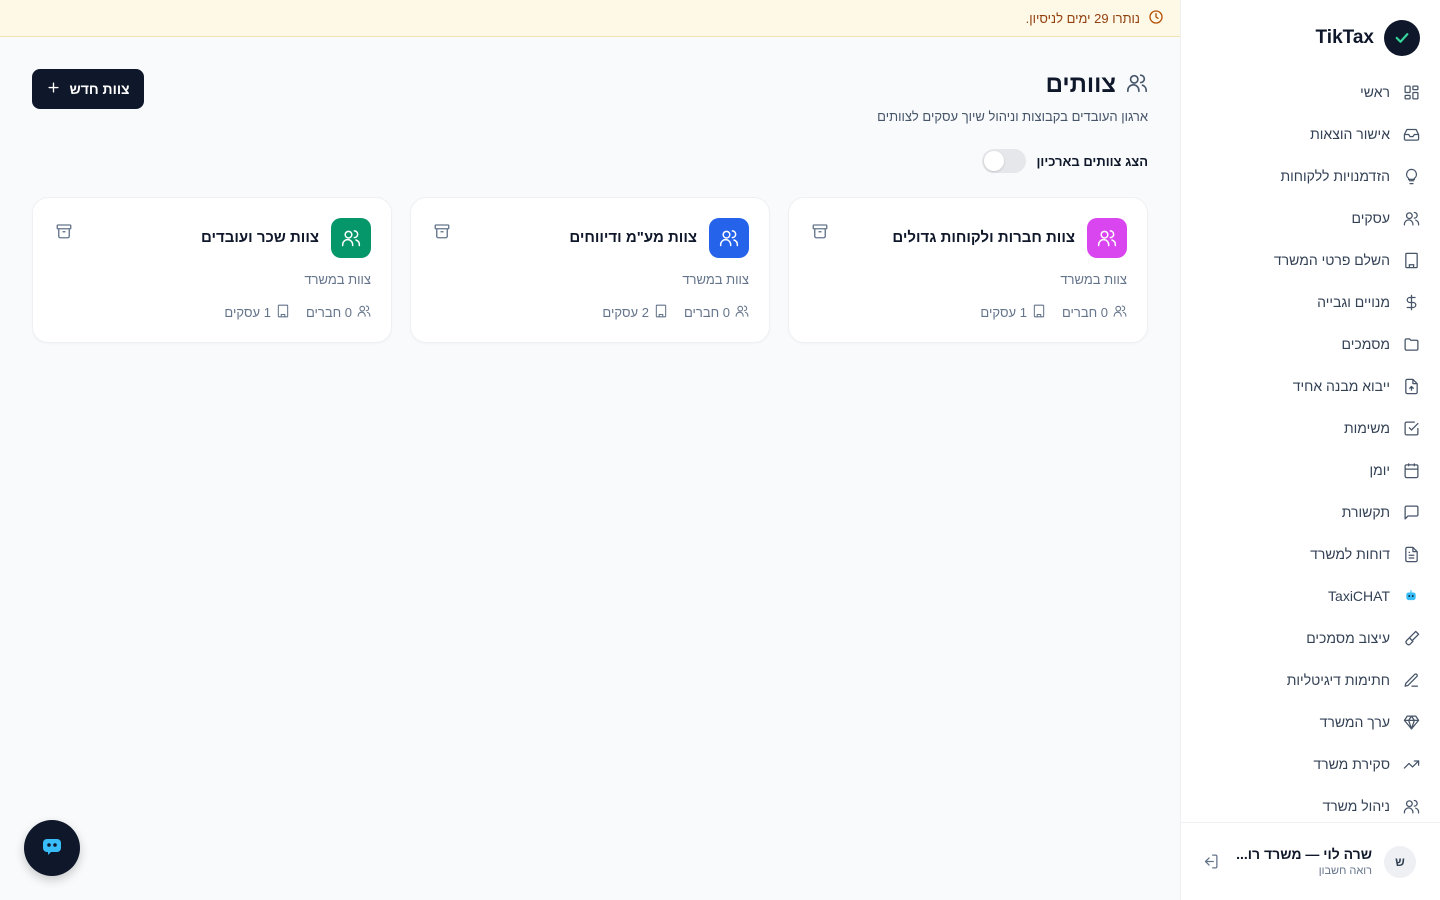  What do you see at coordinates (1356, 806) in the screenshot?
I see `sidebar-item-label: ניהול משרד` at bounding box center [1356, 806].